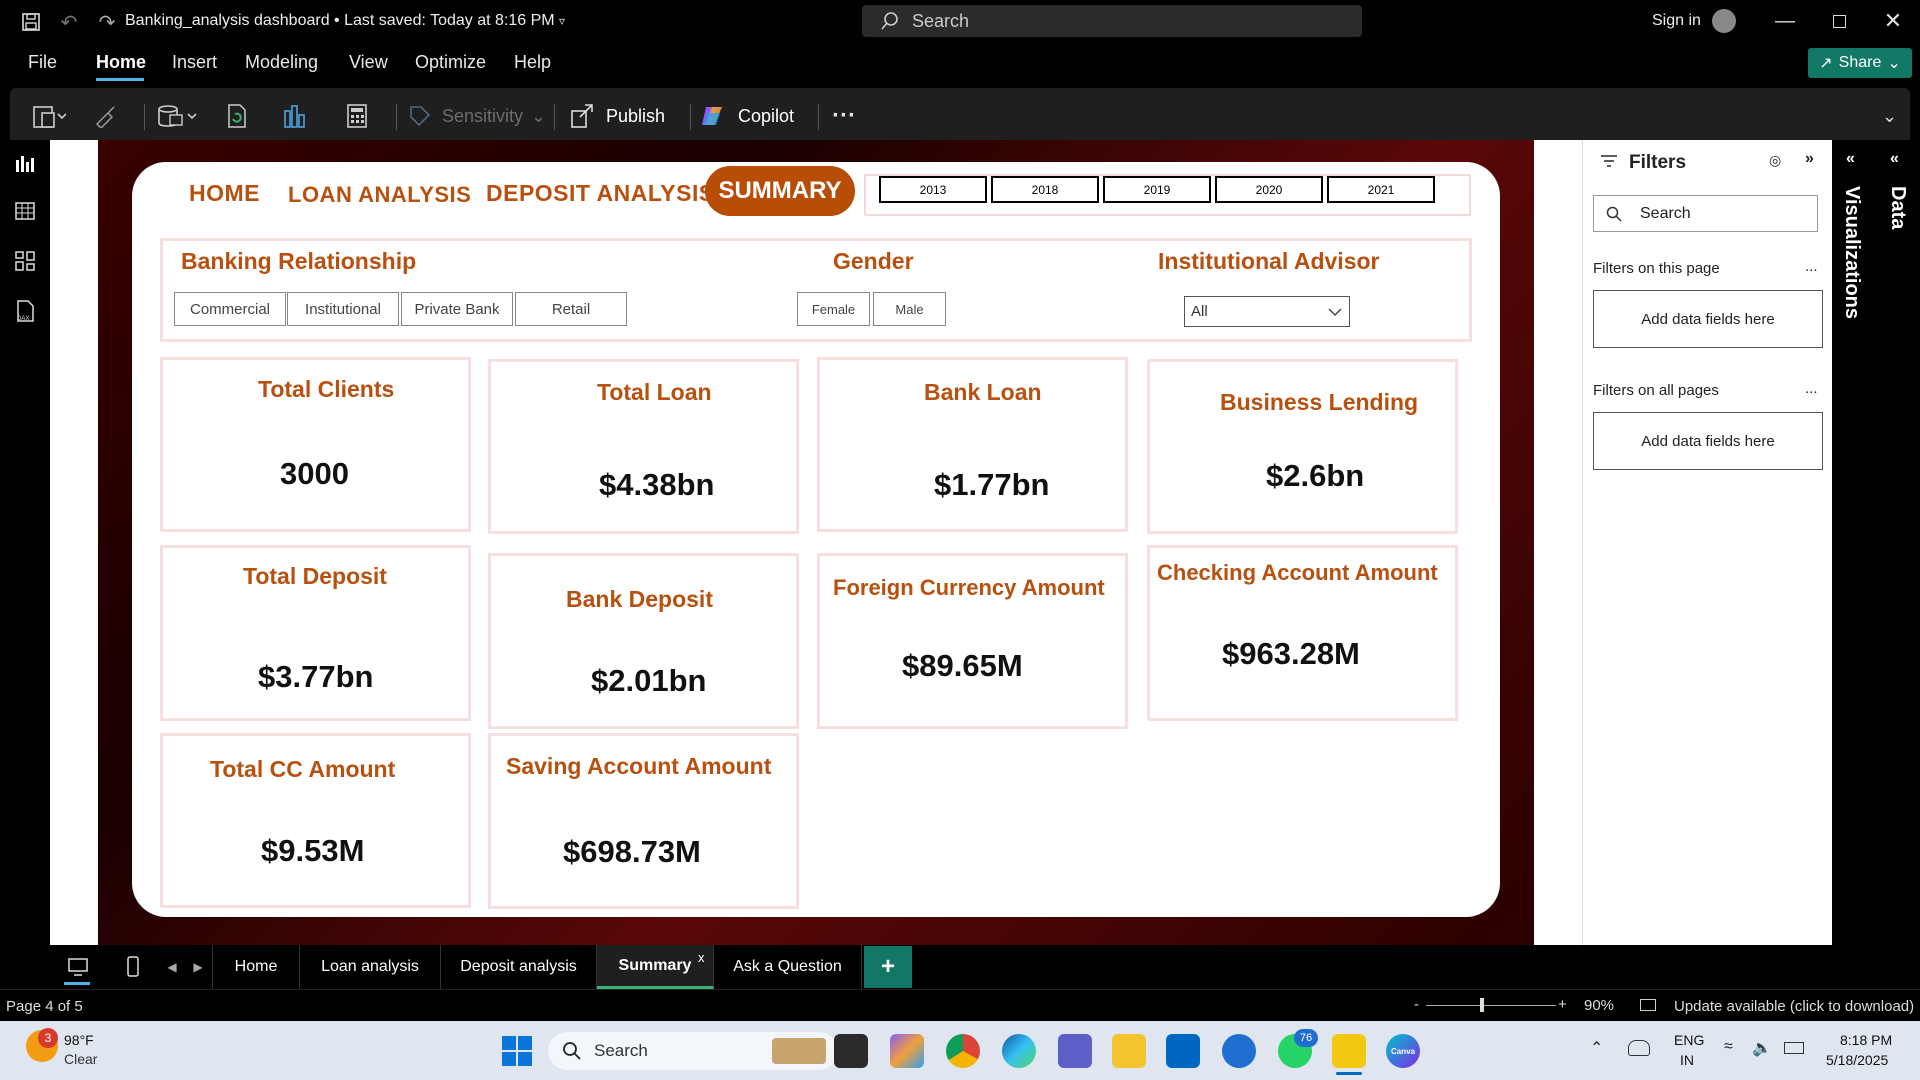 The width and height of the screenshot is (1920, 1080). I want to click on zoom-out-button: -, so click(1416, 1004).